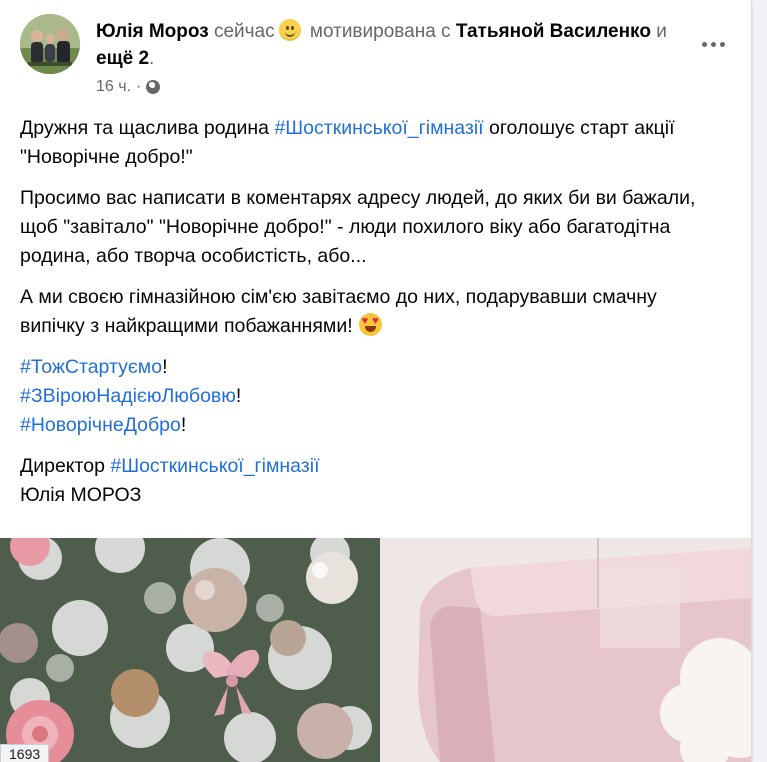 The height and width of the screenshot is (762, 767). Describe the element at coordinates (100, 425) in the screenshot. I see `hashtag-link-3: #НоворічнеДобро` at that location.